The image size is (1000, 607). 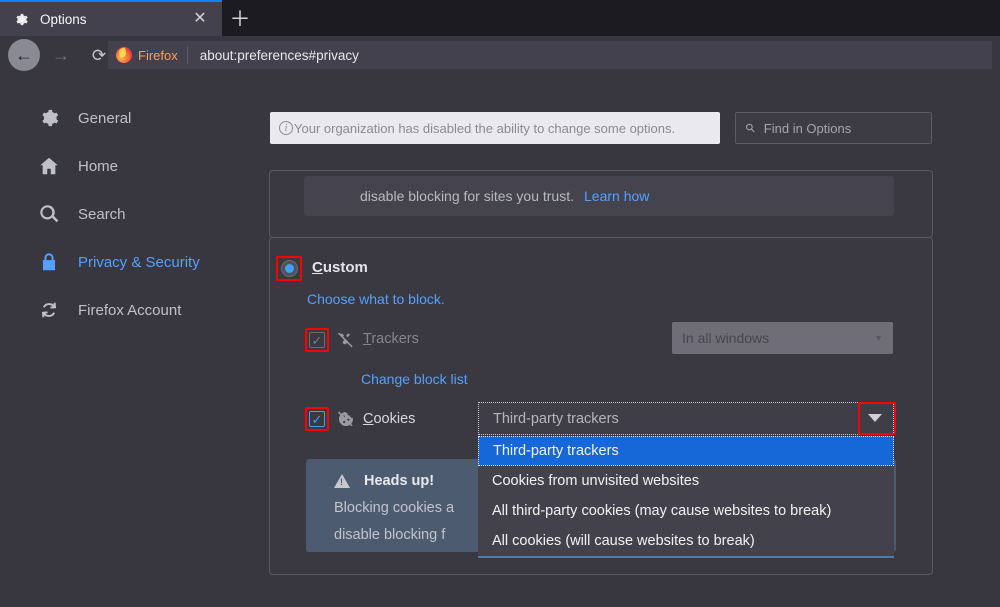 What do you see at coordinates (130, 310) in the screenshot?
I see `sidebar-item-label: Firefox Account` at bounding box center [130, 310].